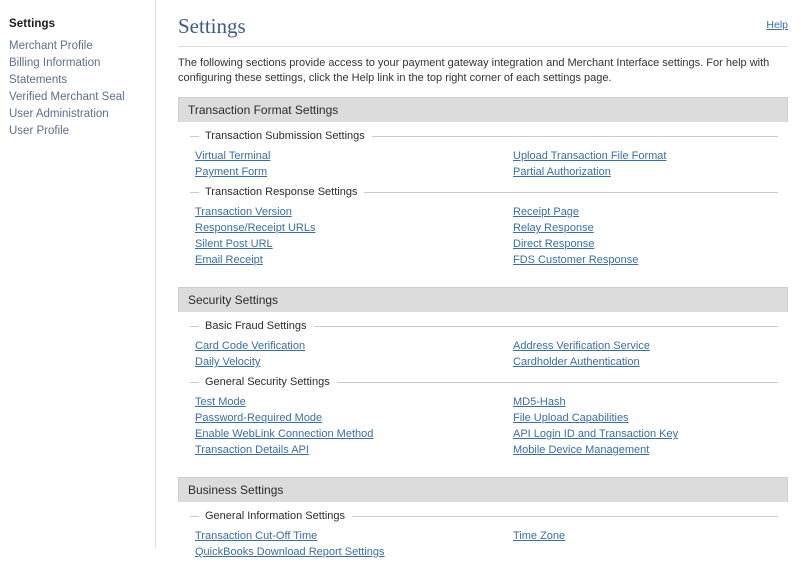  Describe the element at coordinates (258, 418) in the screenshot. I see `settings-link-password-required-mode: Password-Required Mode` at that location.